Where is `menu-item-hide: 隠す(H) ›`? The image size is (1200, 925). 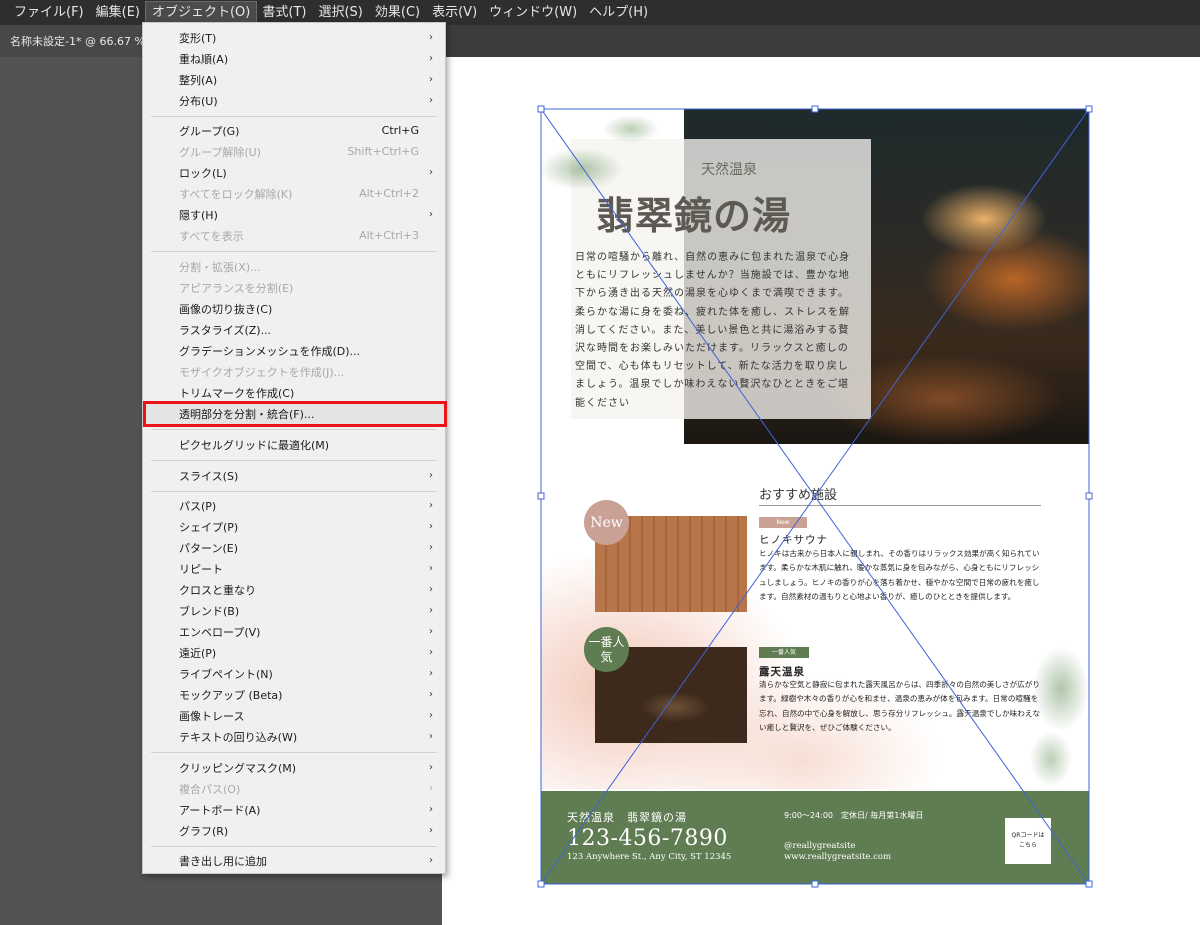
menu-item-hide: 隠す(H) › is located at coordinates (294, 214).